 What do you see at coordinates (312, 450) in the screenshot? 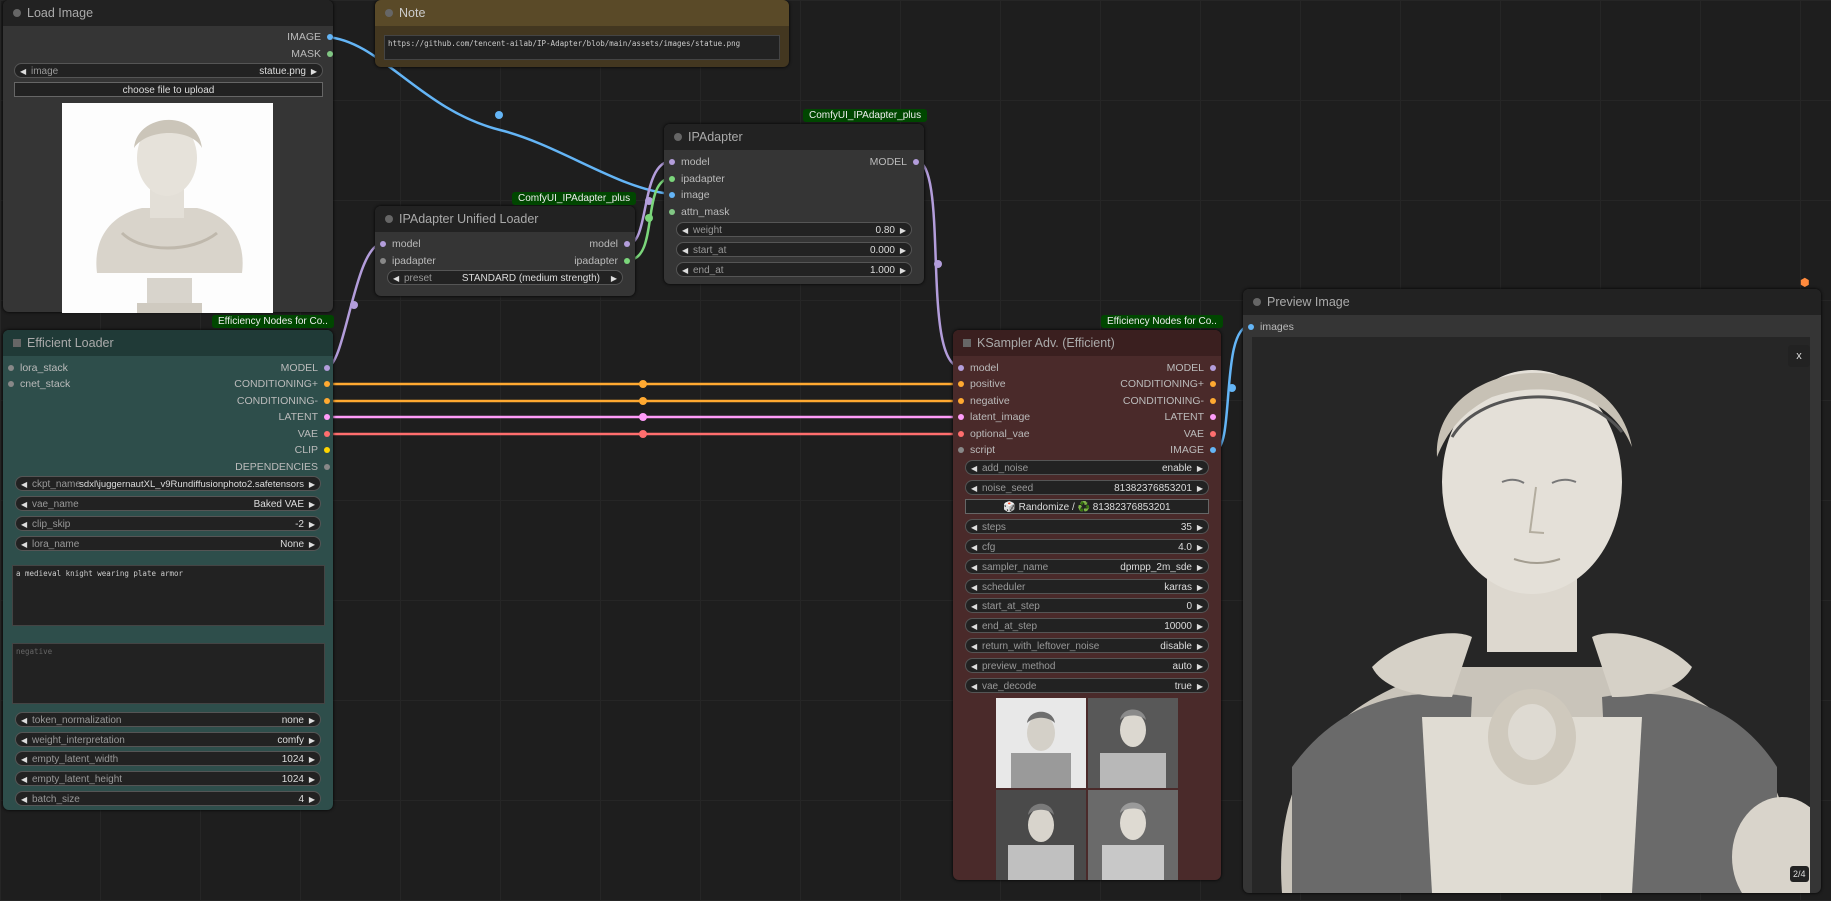
I see `output-clip: CLIP` at bounding box center [312, 450].